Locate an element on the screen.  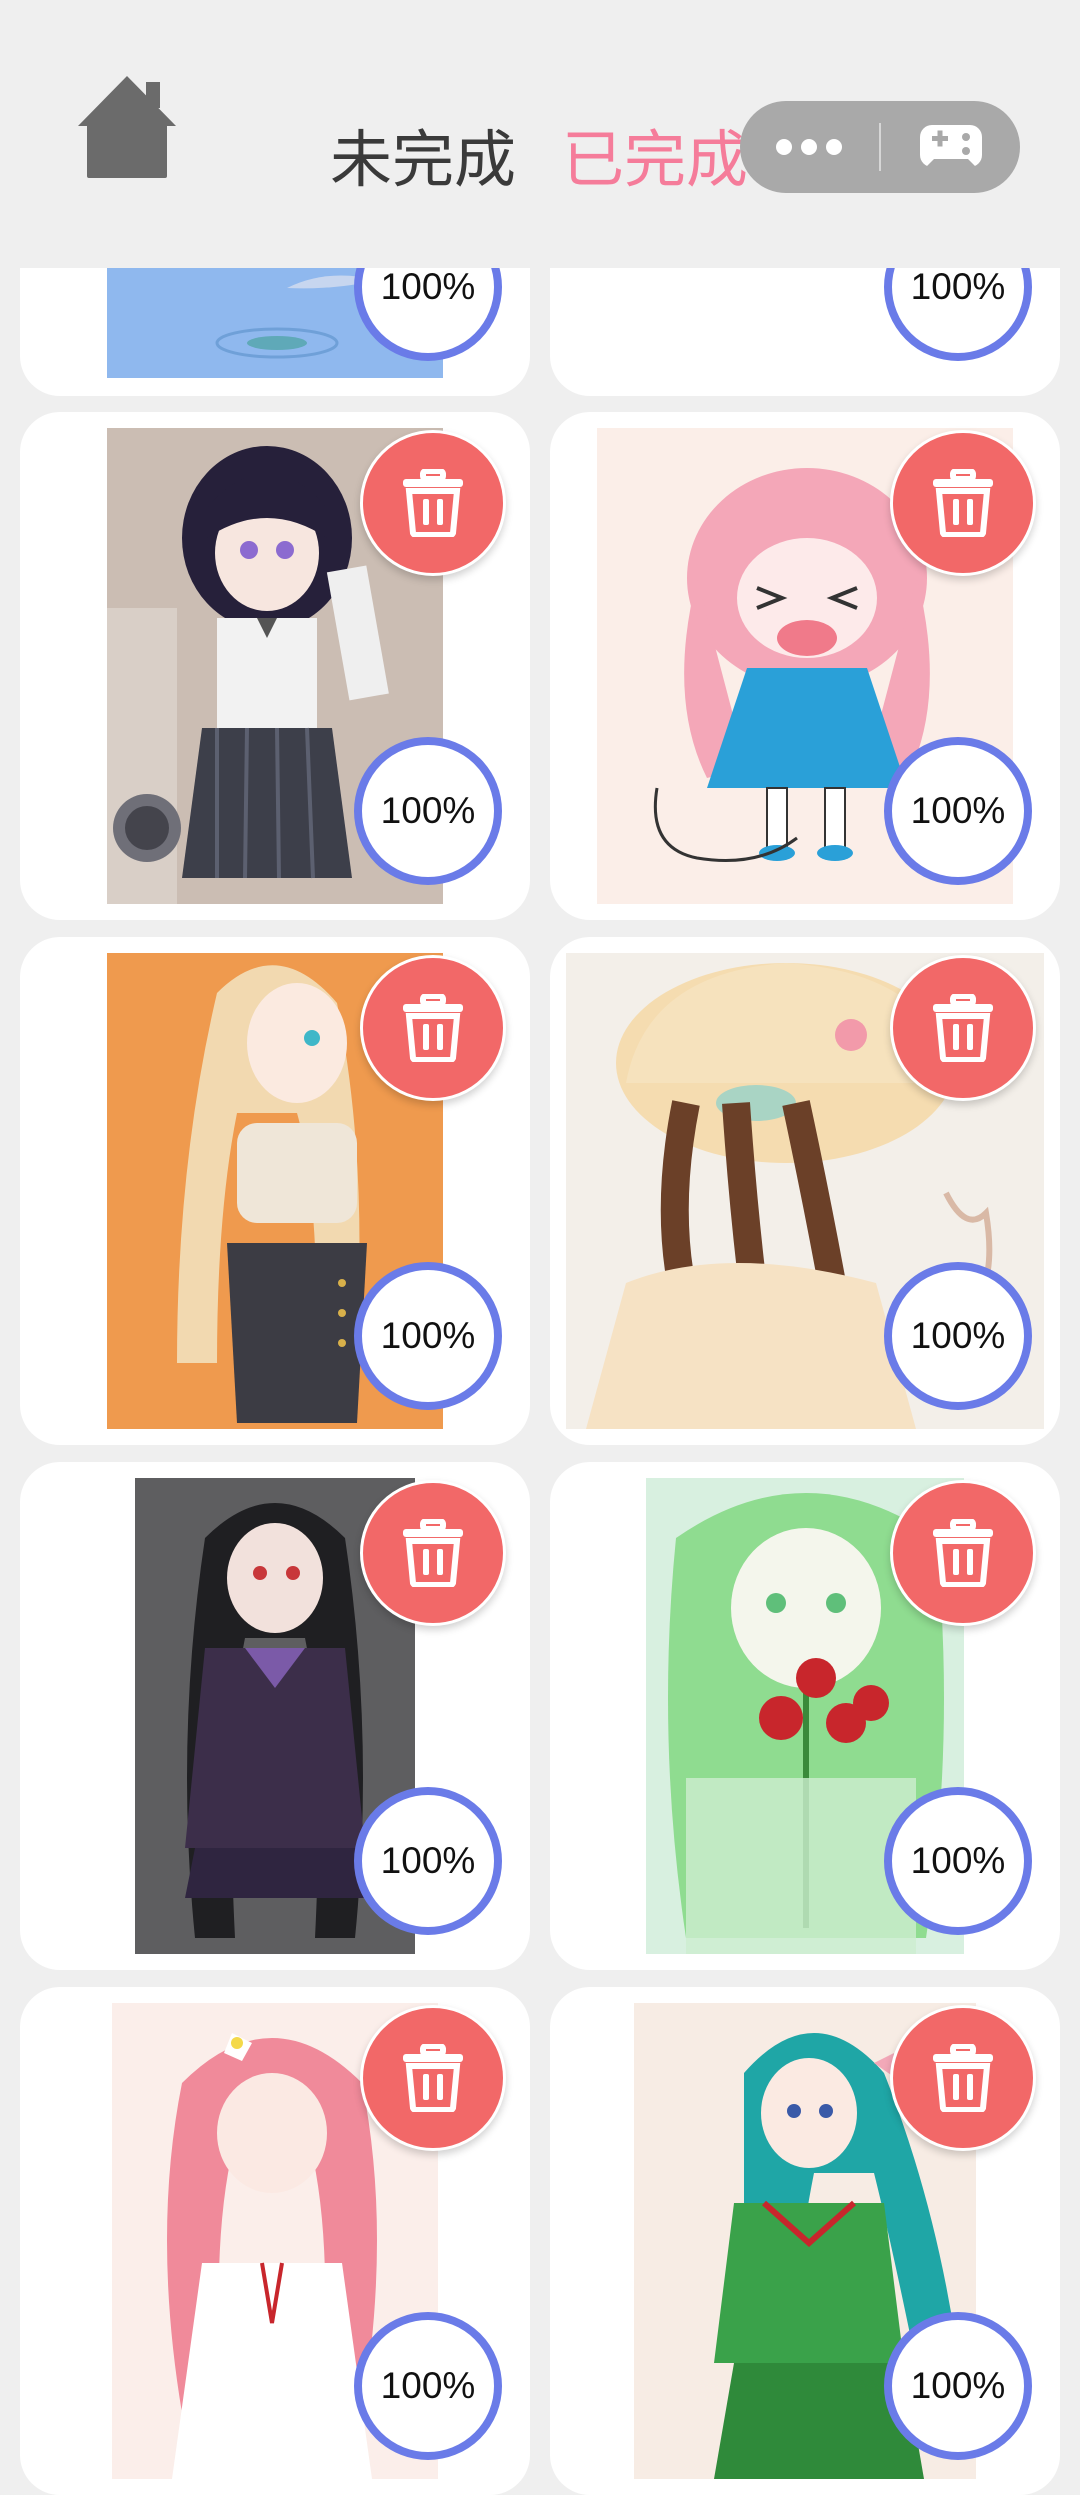
tab-complete: 已完成 is located at coordinates (655, 160).